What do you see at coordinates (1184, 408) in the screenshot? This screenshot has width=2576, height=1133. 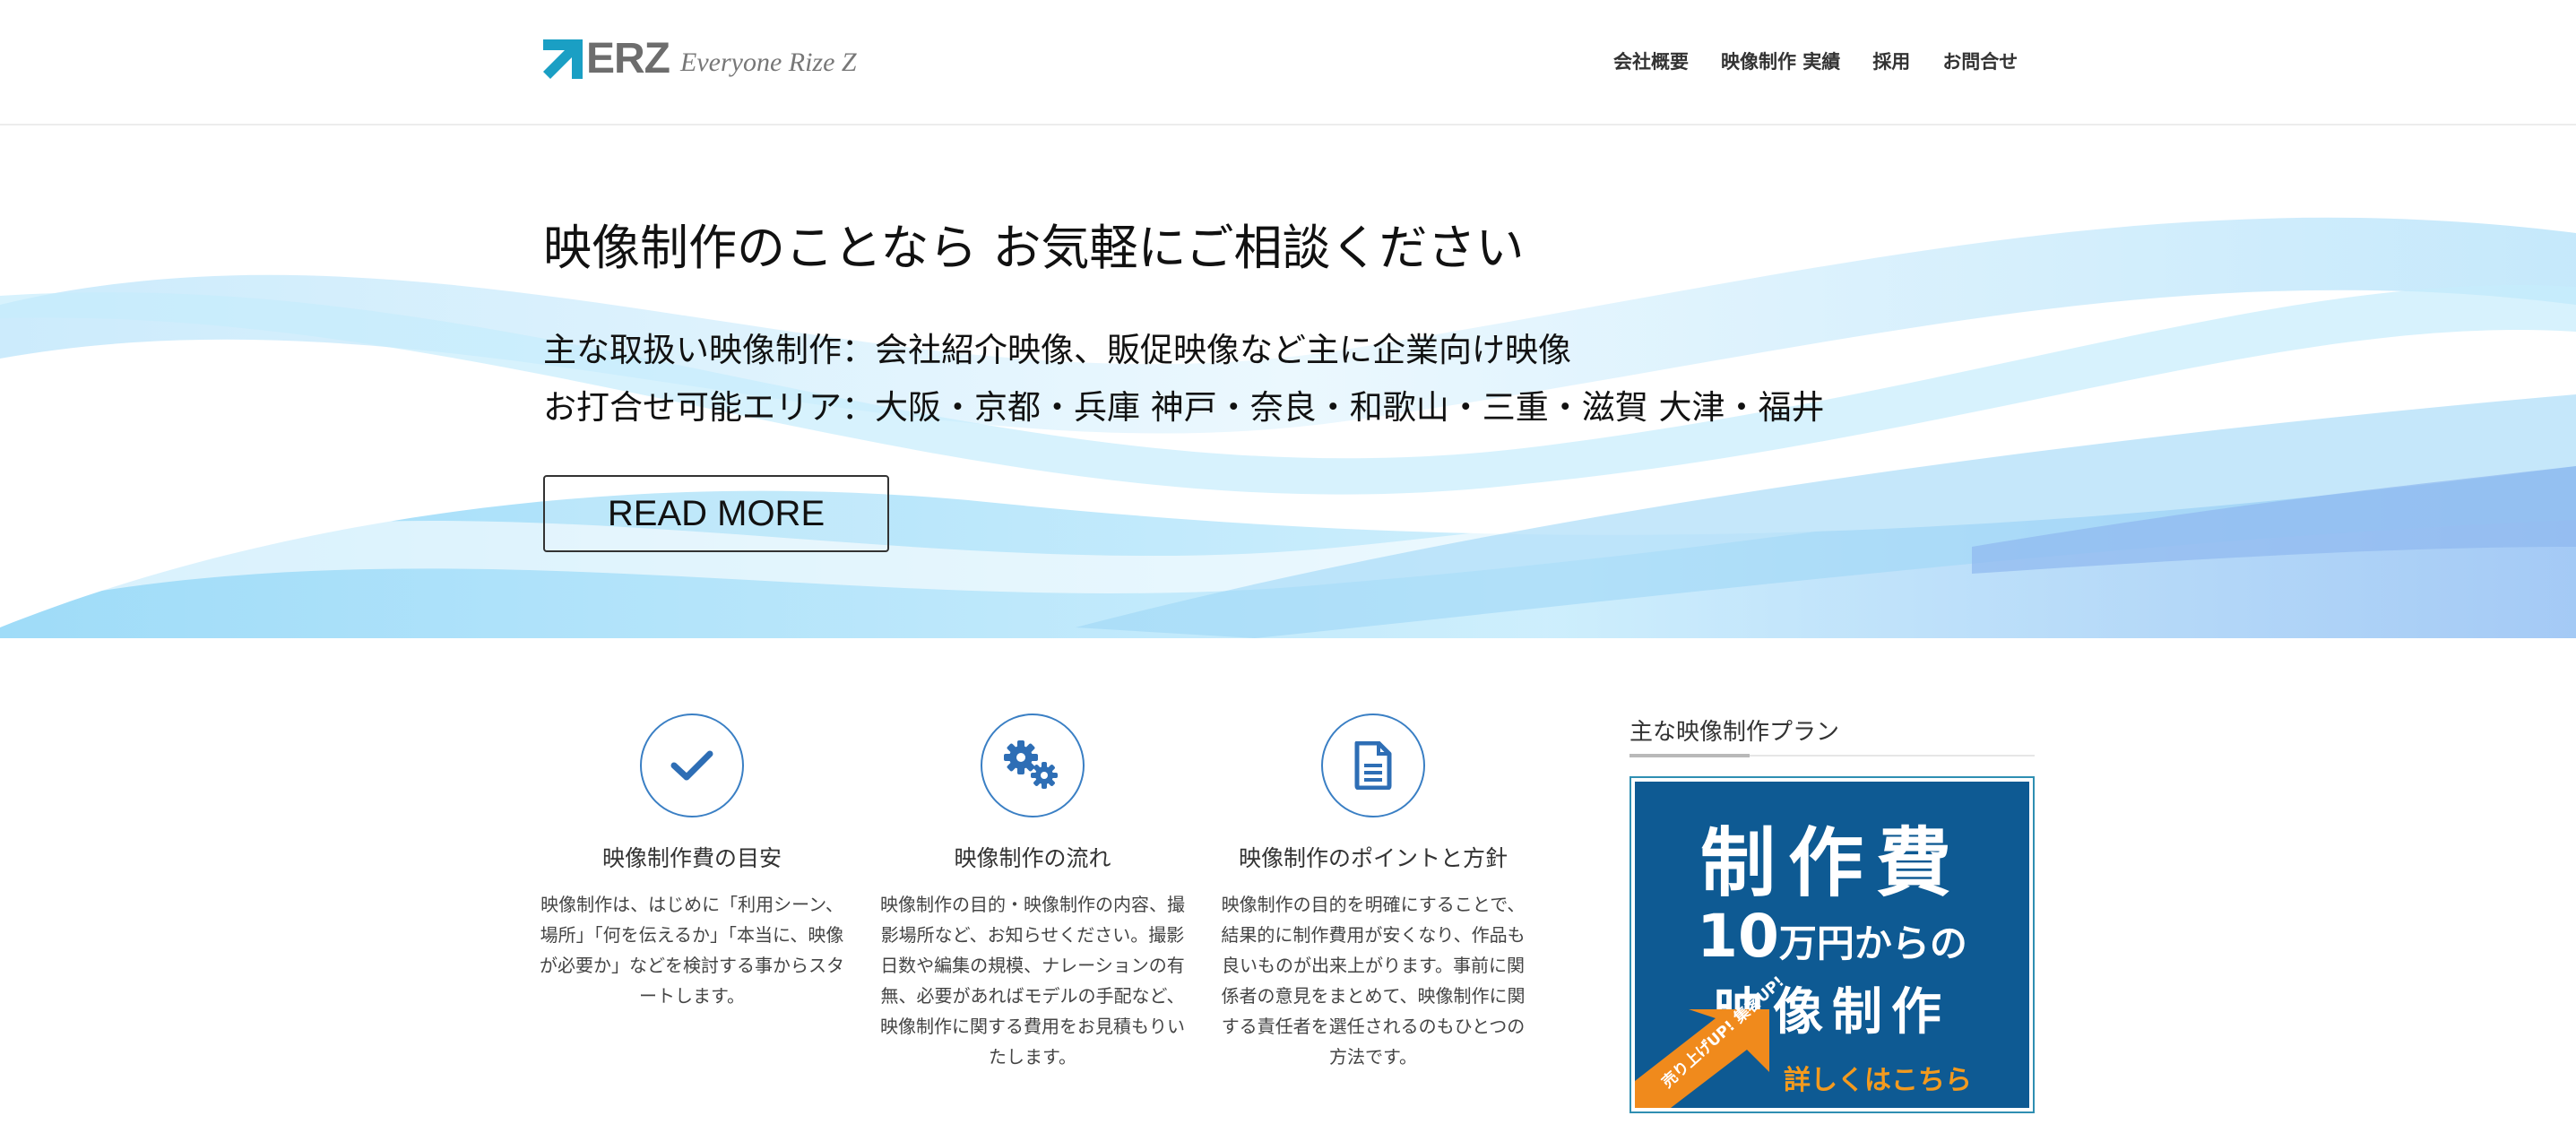 I see `hero-area-text: お打合せ可能エリア：大阪・京都・兵庫 神戸・奈良・和歌山・三重・滋賀 大津・福井` at bounding box center [1184, 408].